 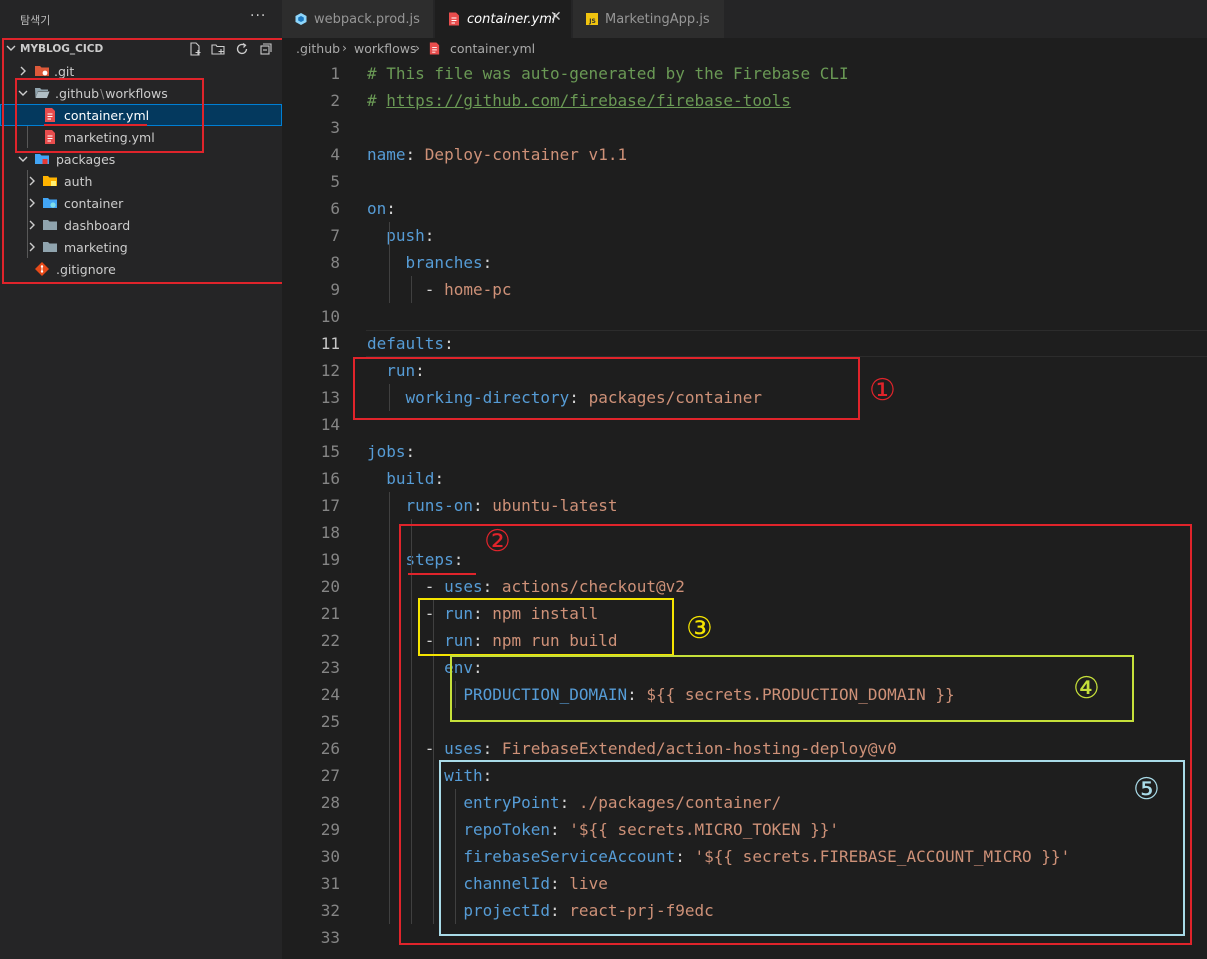 What do you see at coordinates (1086, 688) in the screenshot?
I see `annotation-number-4: ④` at bounding box center [1086, 688].